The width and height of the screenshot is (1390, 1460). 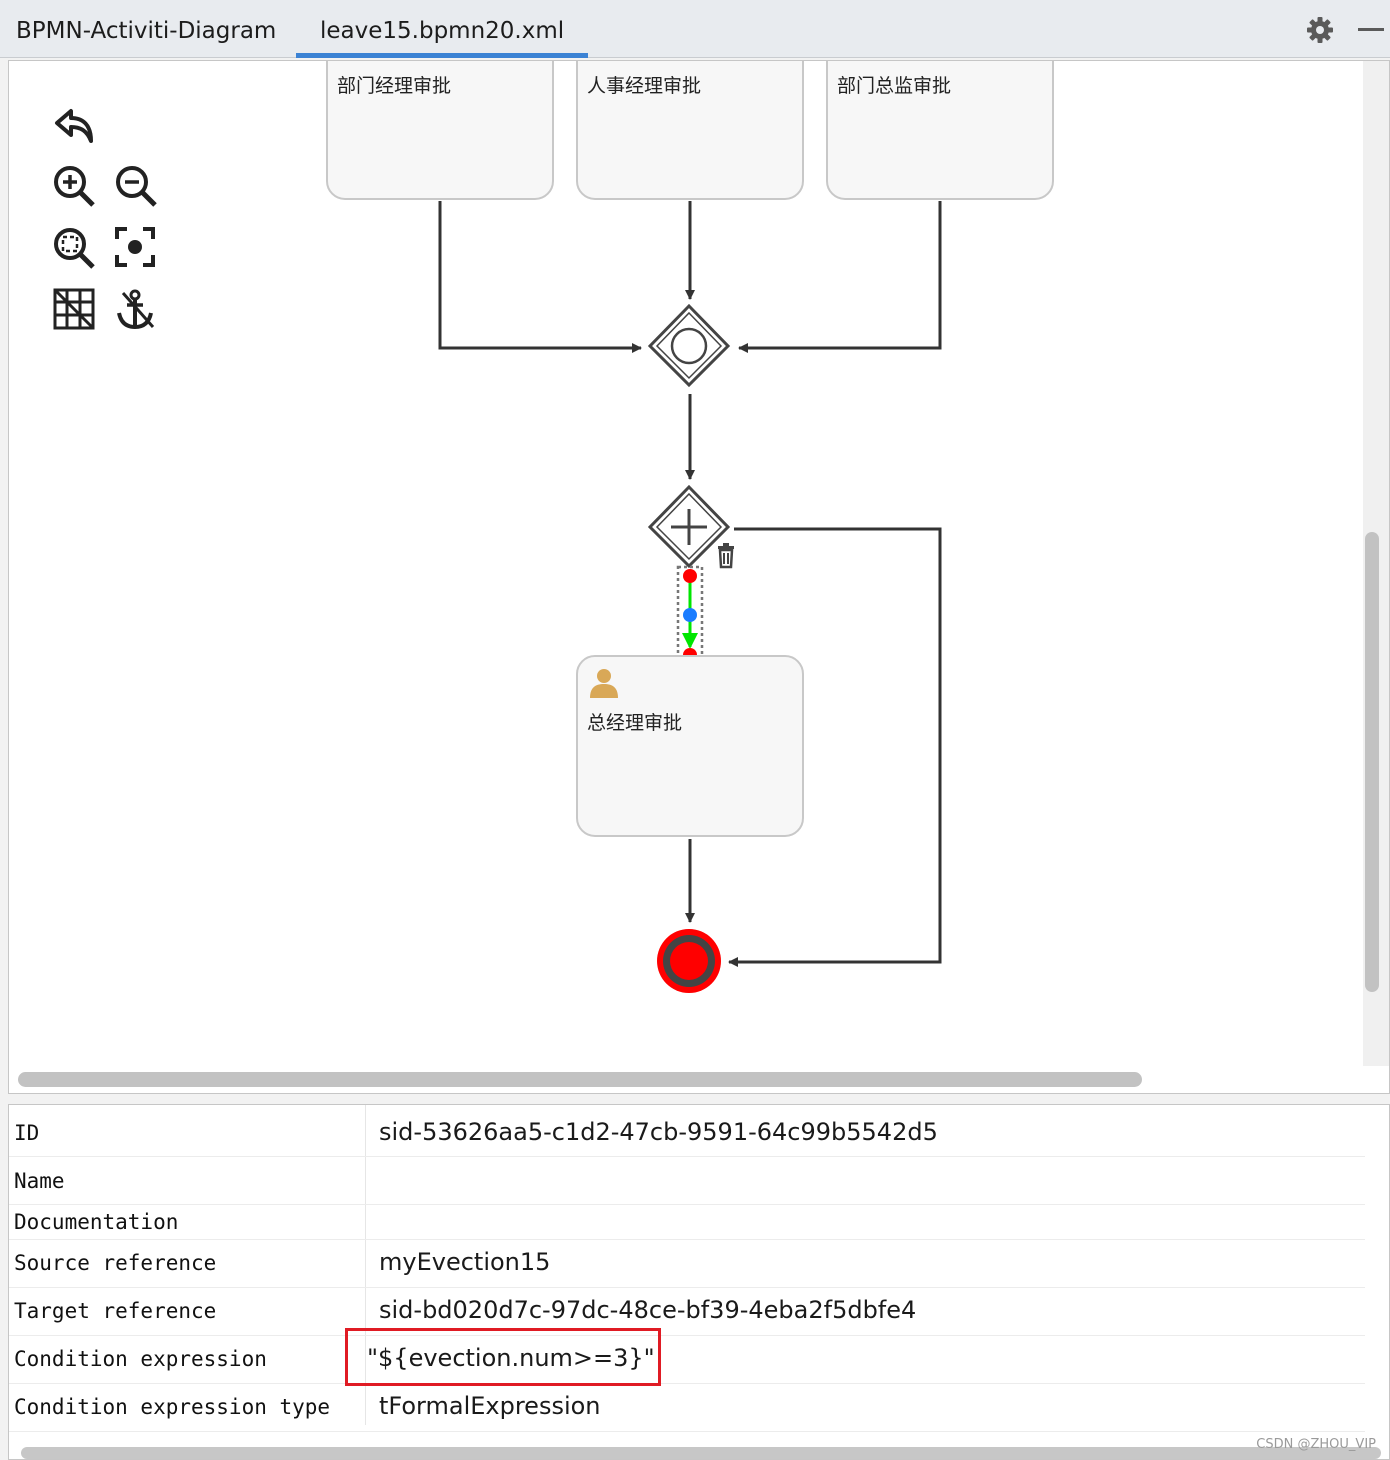 I want to click on grid-icon, so click(x=74, y=309).